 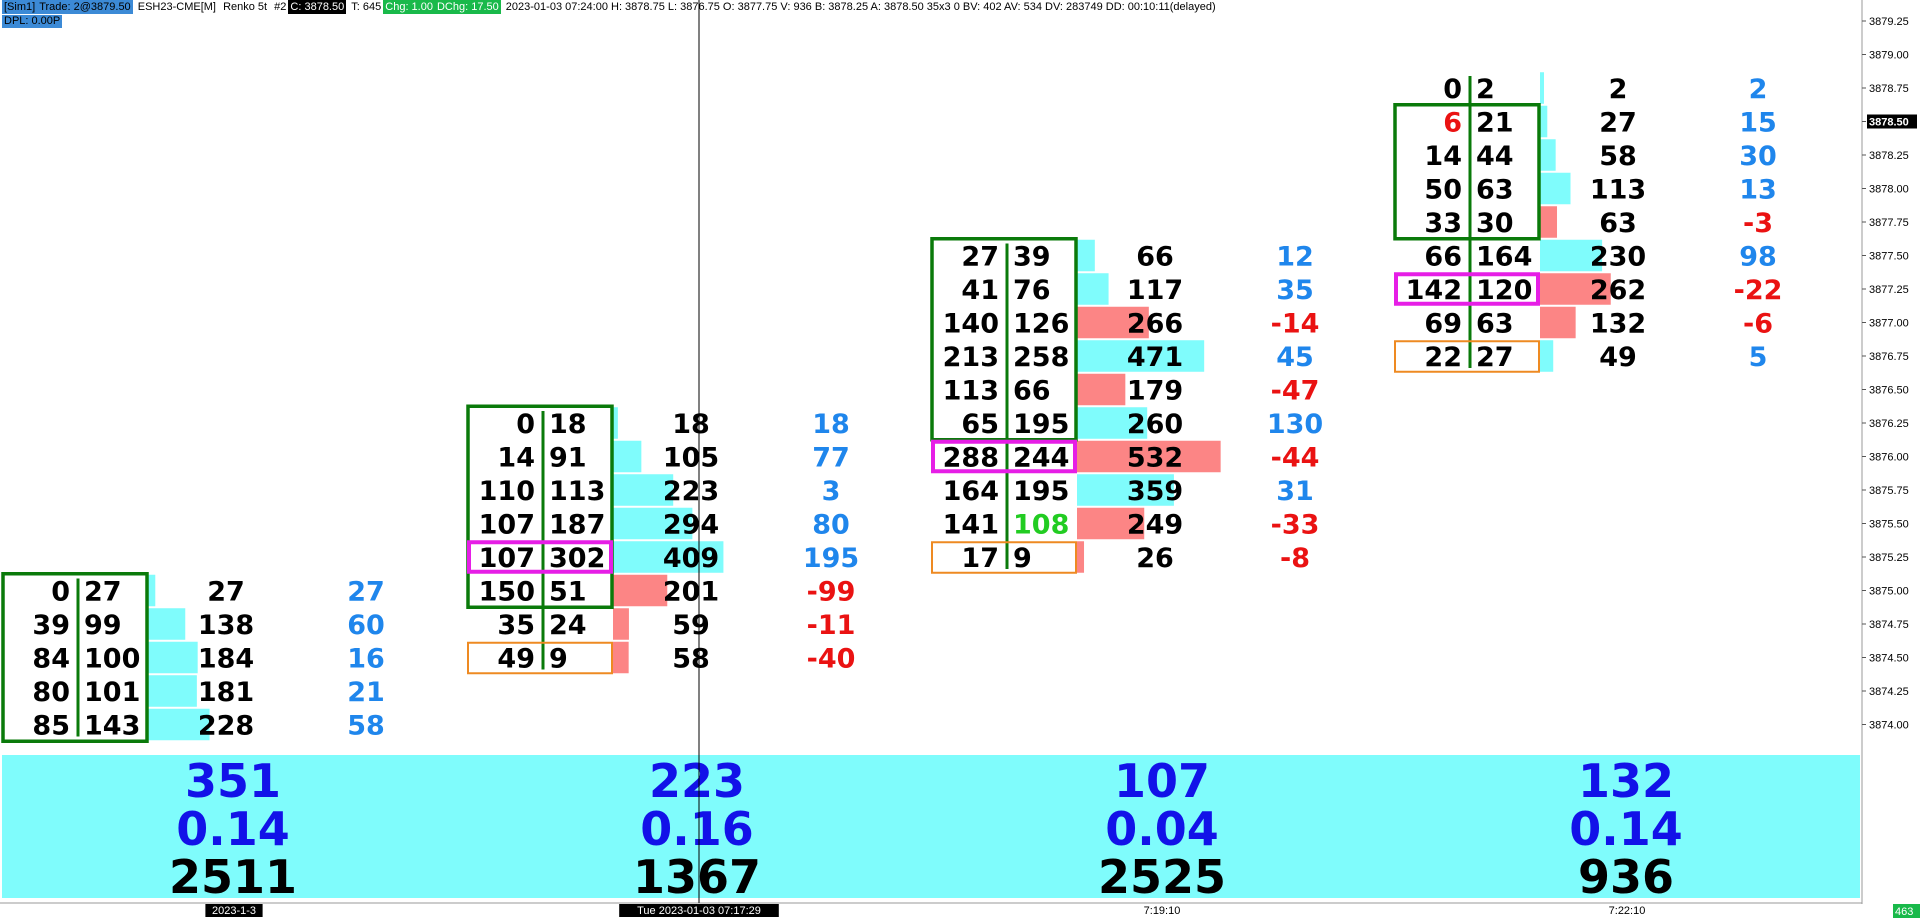 I want to click on bid-volume-cell: 27, so click(x=980, y=257).